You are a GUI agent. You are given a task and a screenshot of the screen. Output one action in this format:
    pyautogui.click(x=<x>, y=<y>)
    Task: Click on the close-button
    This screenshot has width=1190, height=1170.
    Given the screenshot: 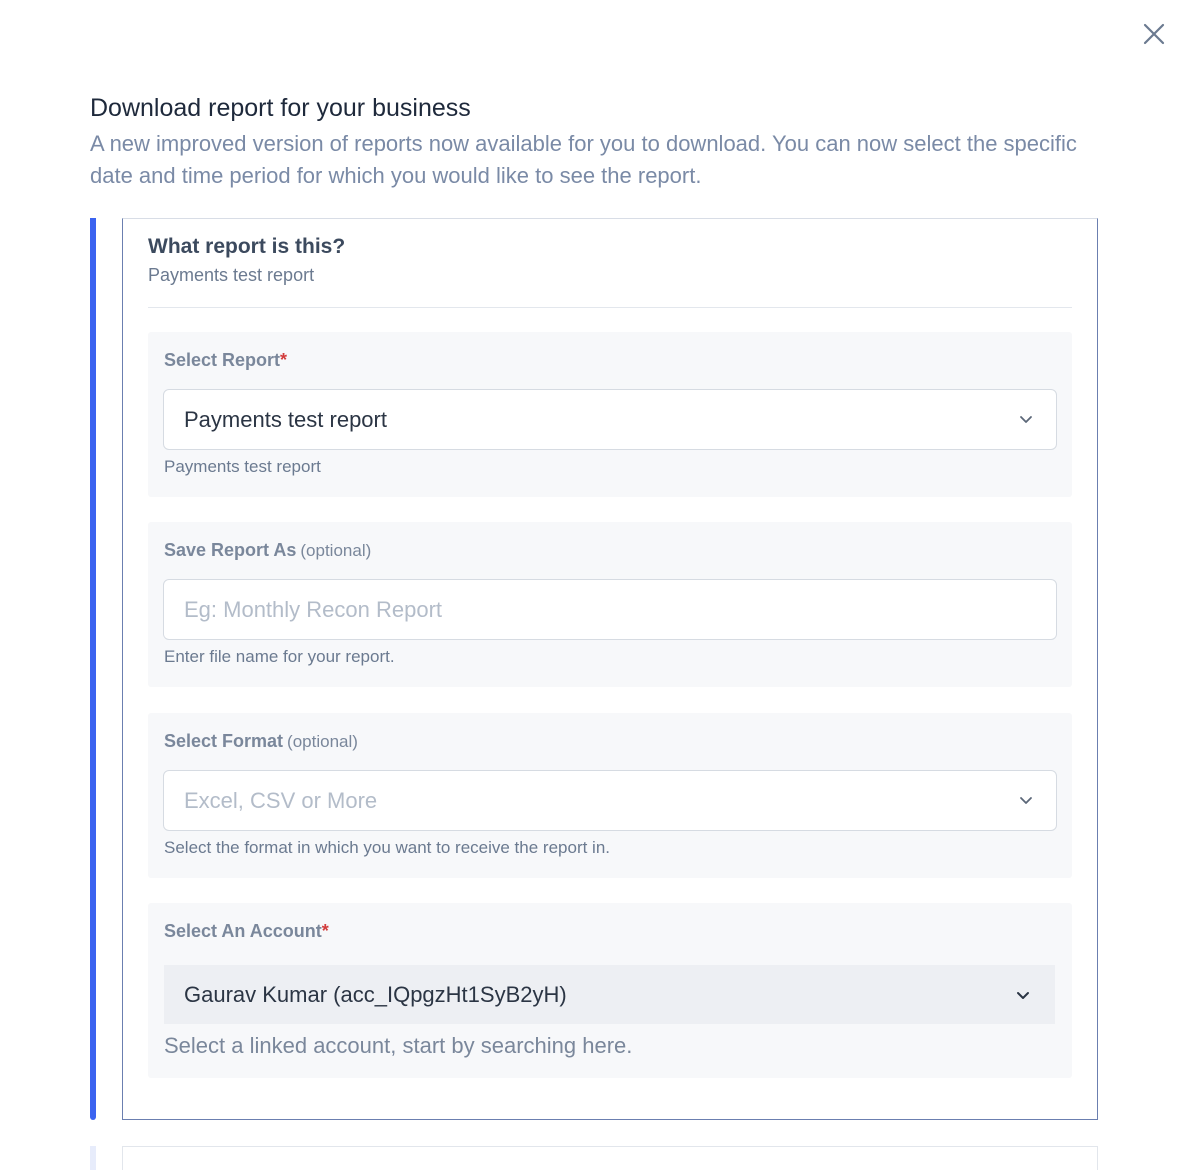 What is the action you would take?
    pyautogui.click(x=1154, y=34)
    